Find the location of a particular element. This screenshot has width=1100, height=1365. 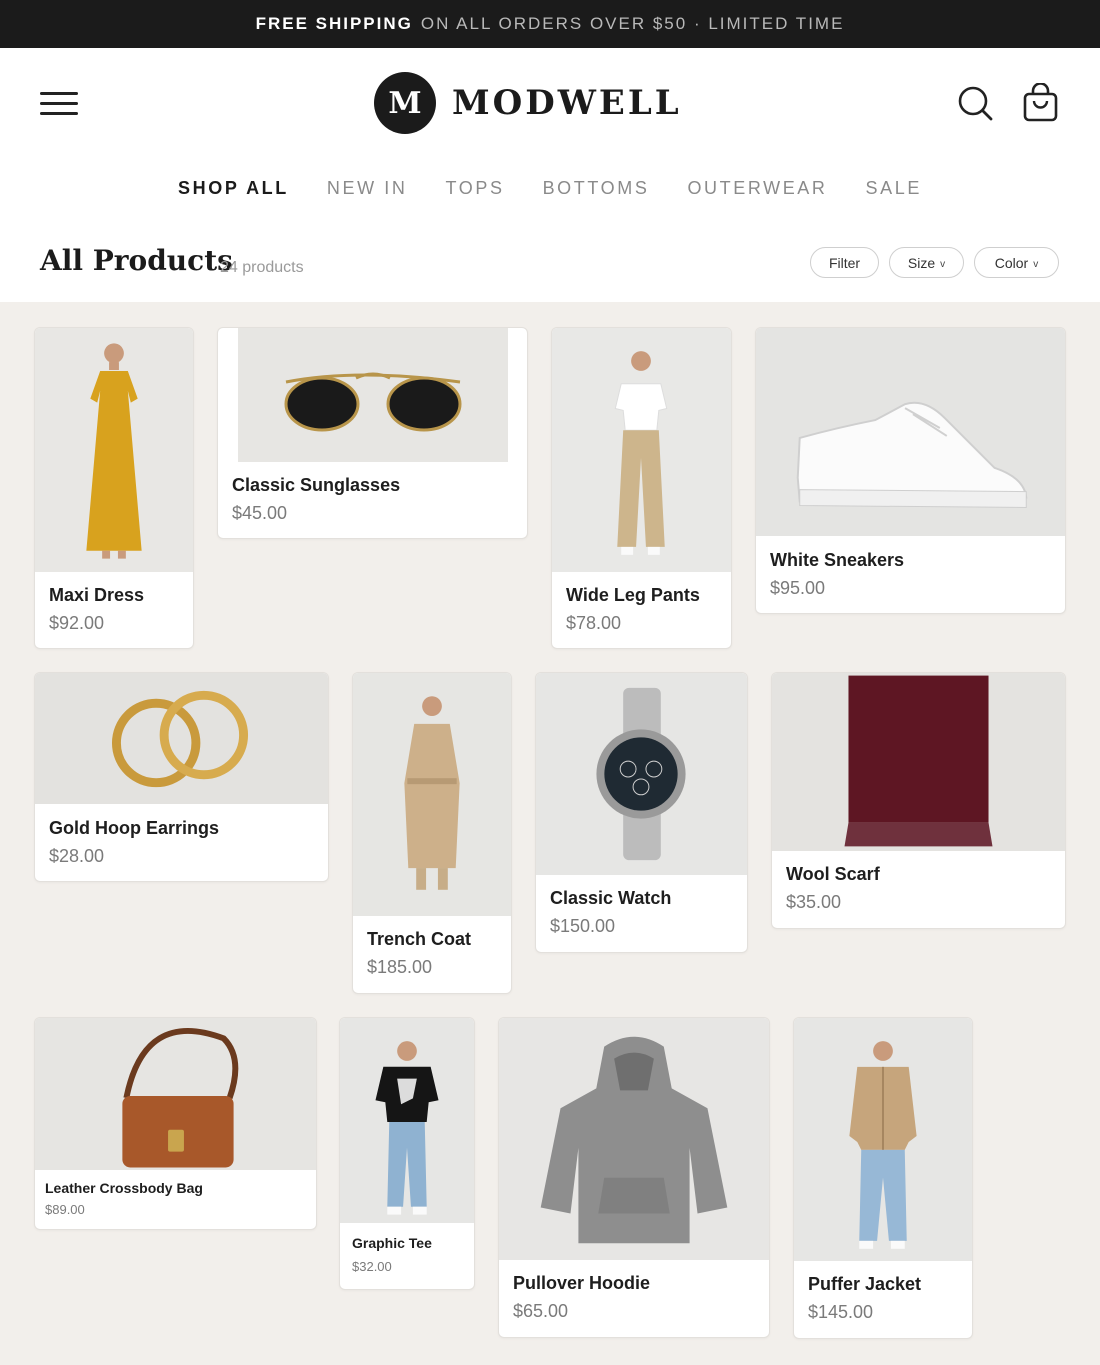

sneaker-icon is located at coordinates (910, 432).